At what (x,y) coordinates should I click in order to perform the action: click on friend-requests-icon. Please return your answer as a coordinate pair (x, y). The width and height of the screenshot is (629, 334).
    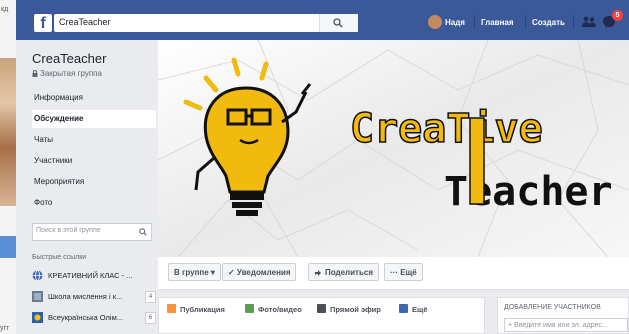
    Looking at the image, I should click on (589, 21).